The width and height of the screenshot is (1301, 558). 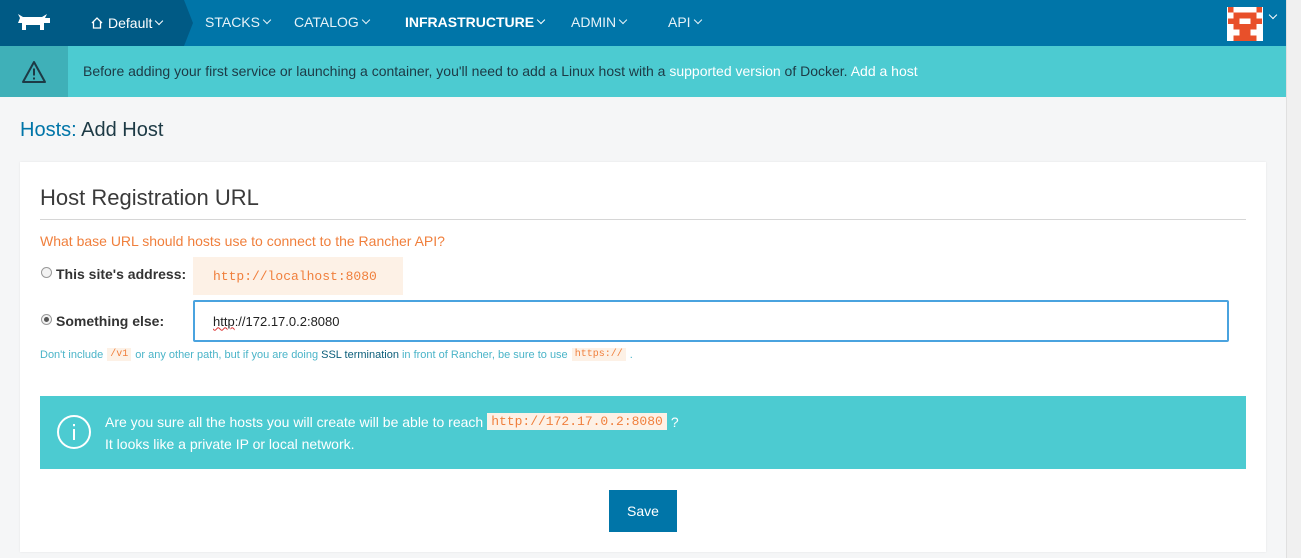 What do you see at coordinates (631, 354) in the screenshot?
I see `hint-text: .` at bounding box center [631, 354].